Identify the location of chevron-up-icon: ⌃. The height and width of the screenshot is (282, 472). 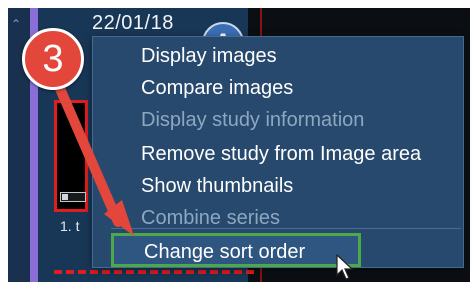
(16, 24).